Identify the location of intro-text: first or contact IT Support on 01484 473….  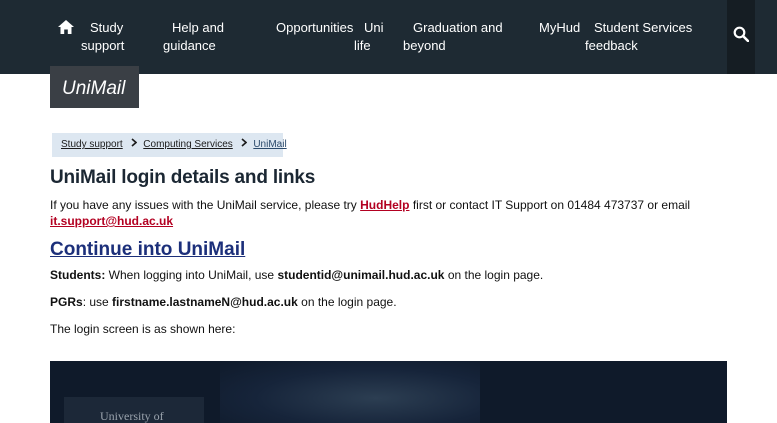
(550, 205).